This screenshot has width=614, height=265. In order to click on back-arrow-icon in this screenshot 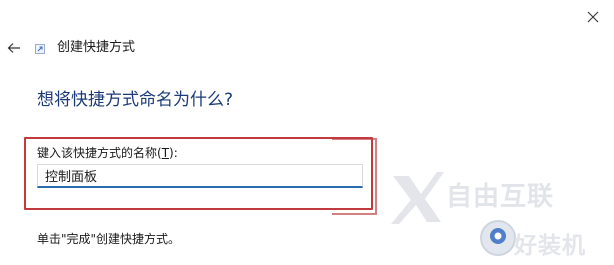, I will do `click(13, 48)`.